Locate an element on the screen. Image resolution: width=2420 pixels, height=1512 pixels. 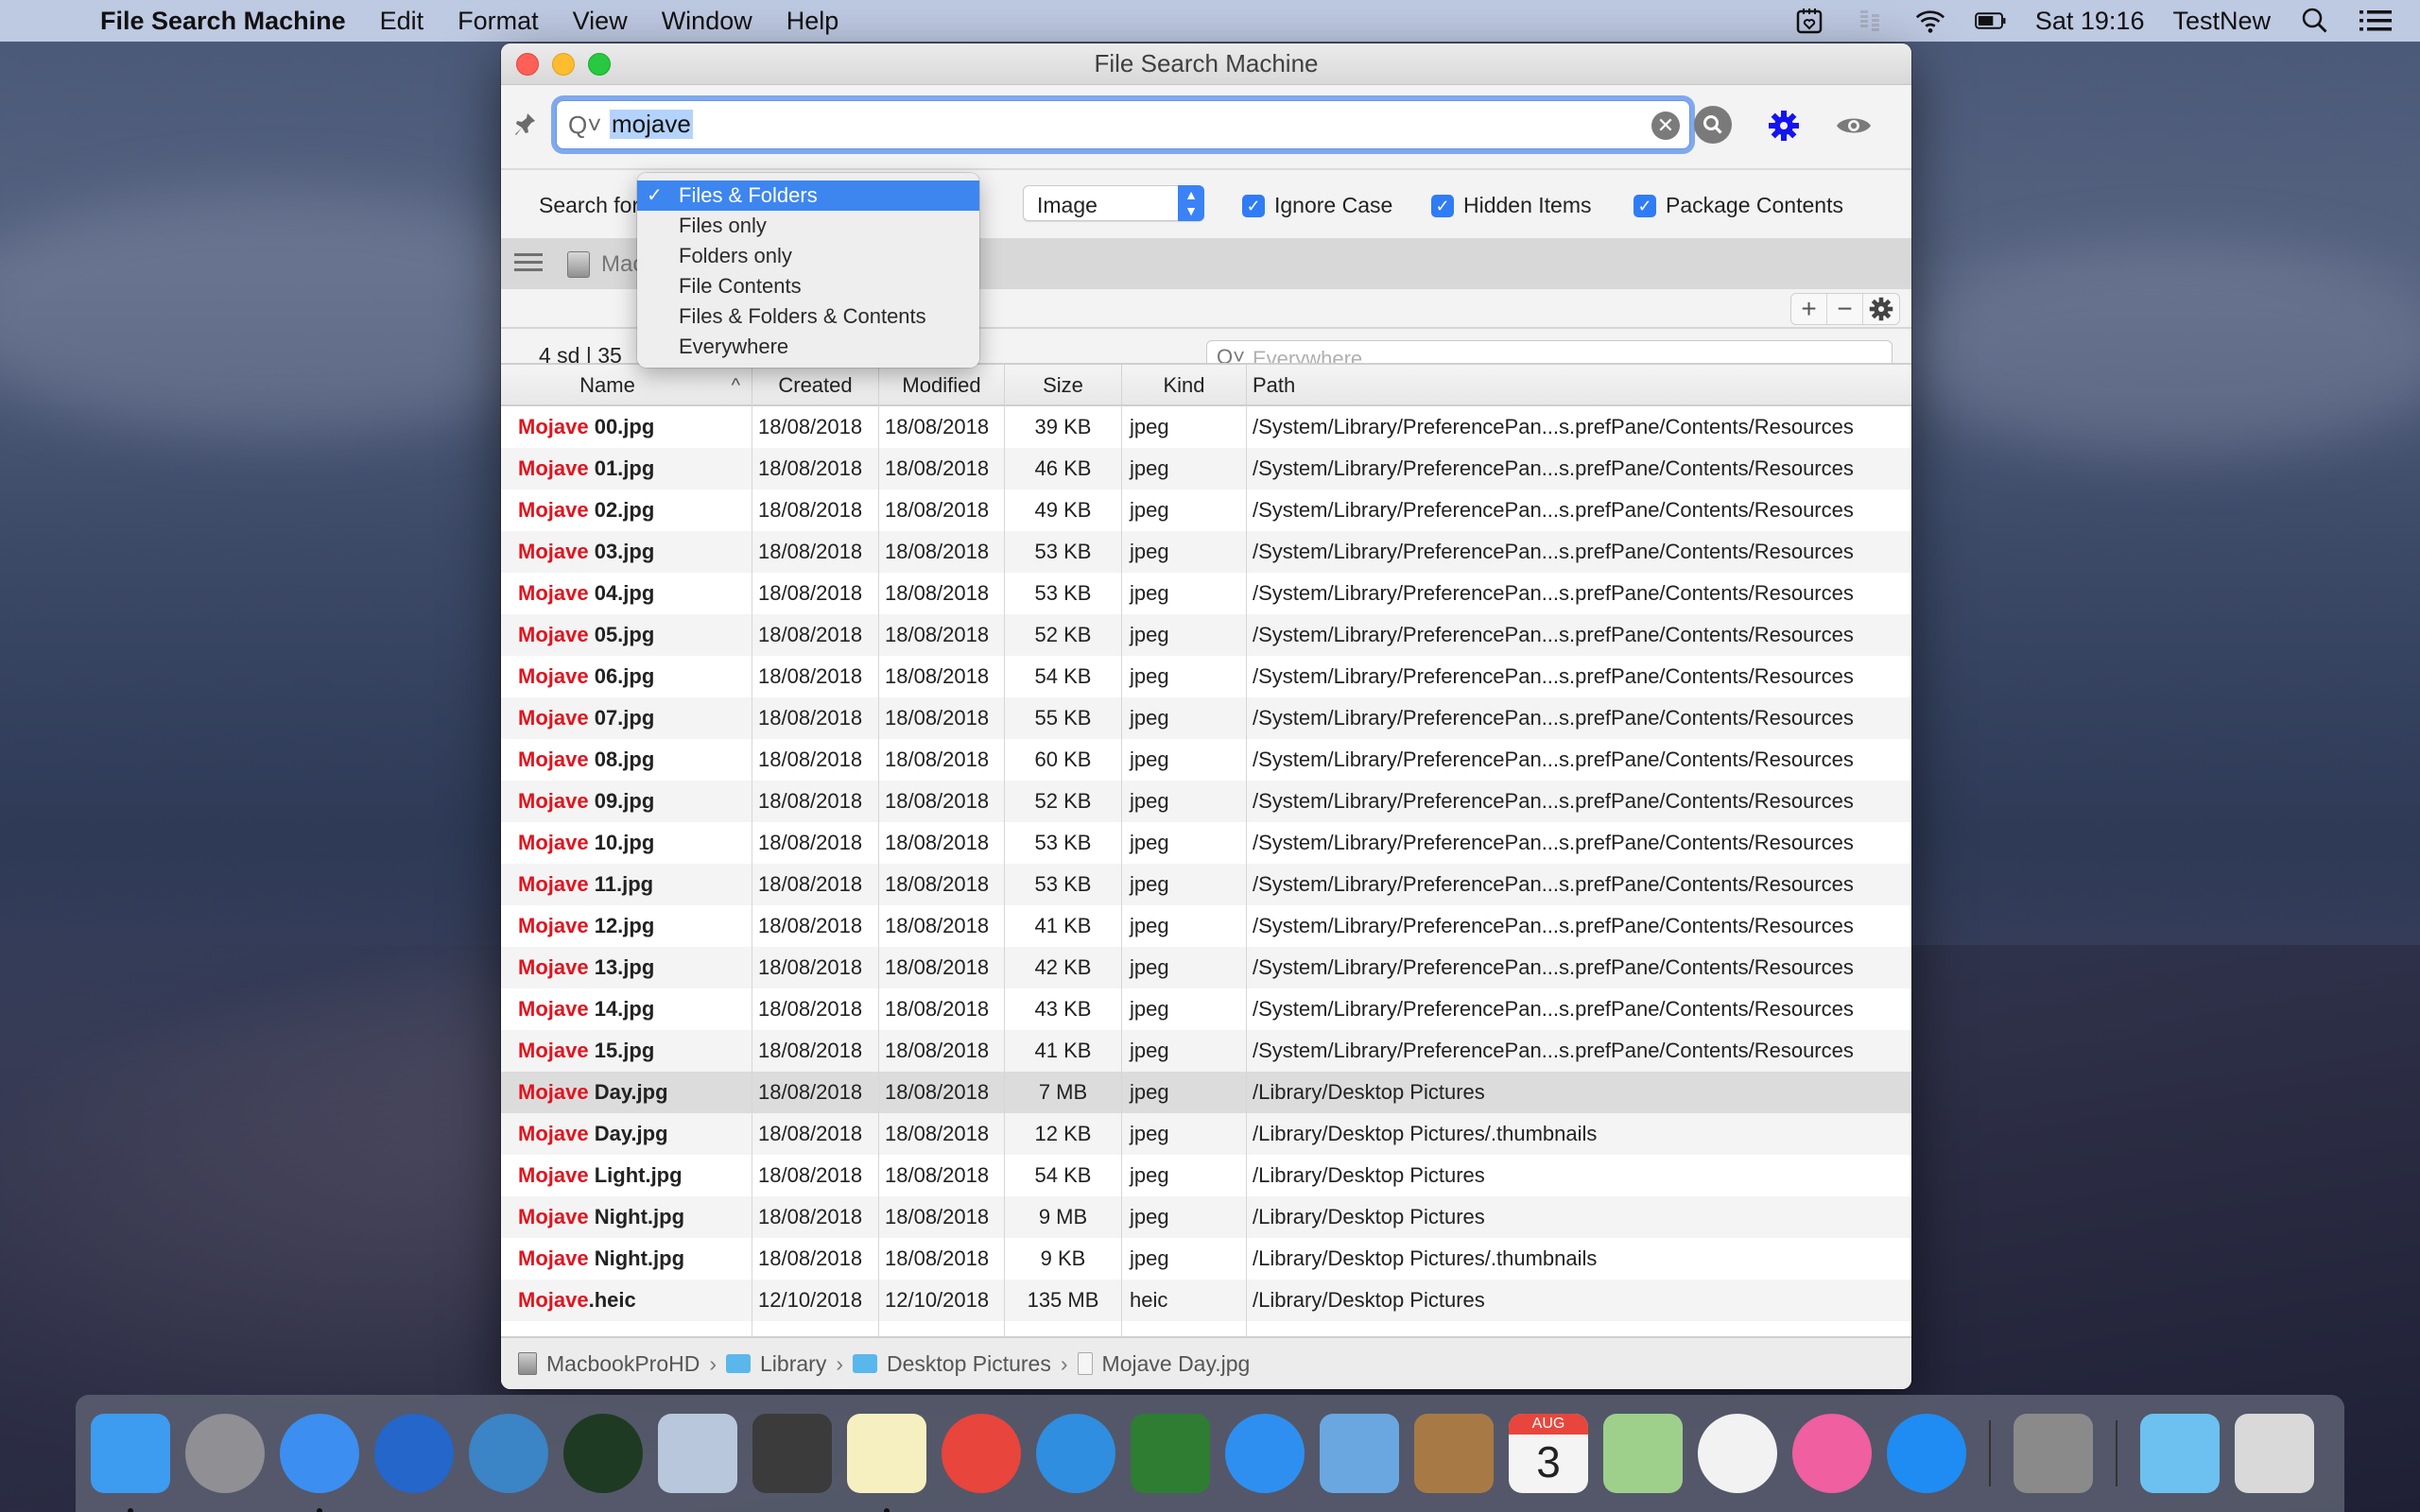
cell-modified: 18/08/2018 is located at coordinates (942, 1051).